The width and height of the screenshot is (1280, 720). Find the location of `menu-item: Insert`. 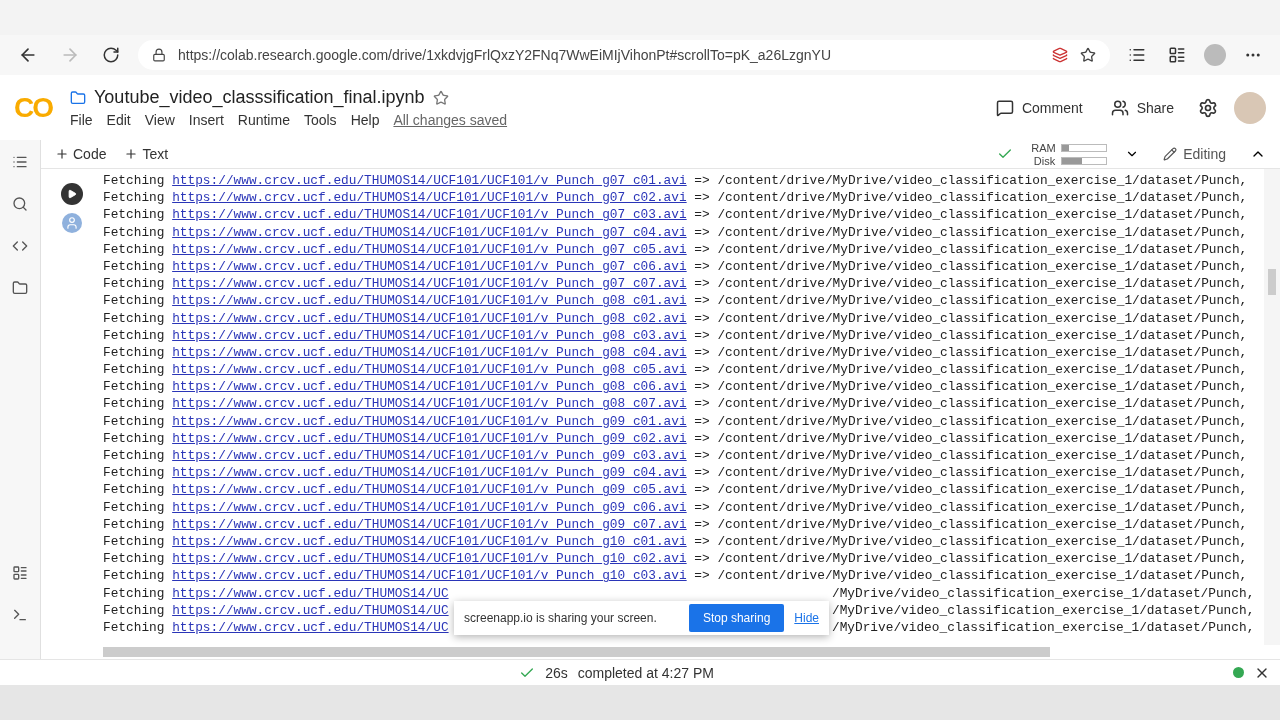

menu-item: Insert is located at coordinates (206, 120).